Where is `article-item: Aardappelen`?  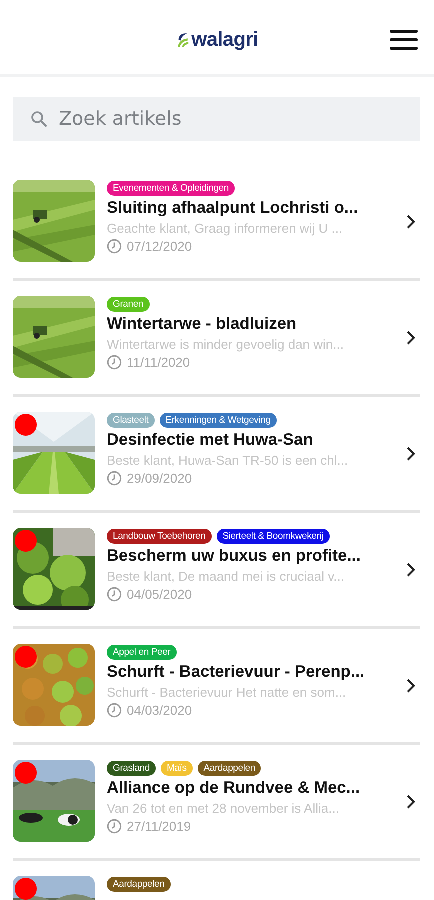
article-item: Aardappelen is located at coordinates (216, 880).